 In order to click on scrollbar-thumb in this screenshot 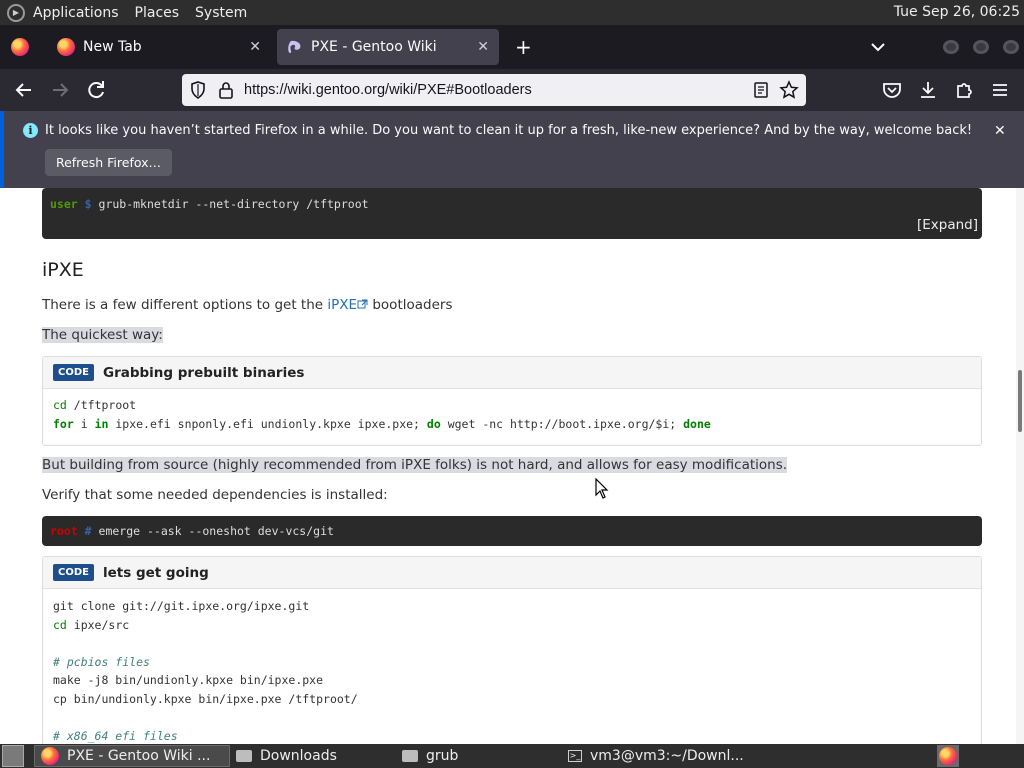, I will do `click(1020, 401)`.